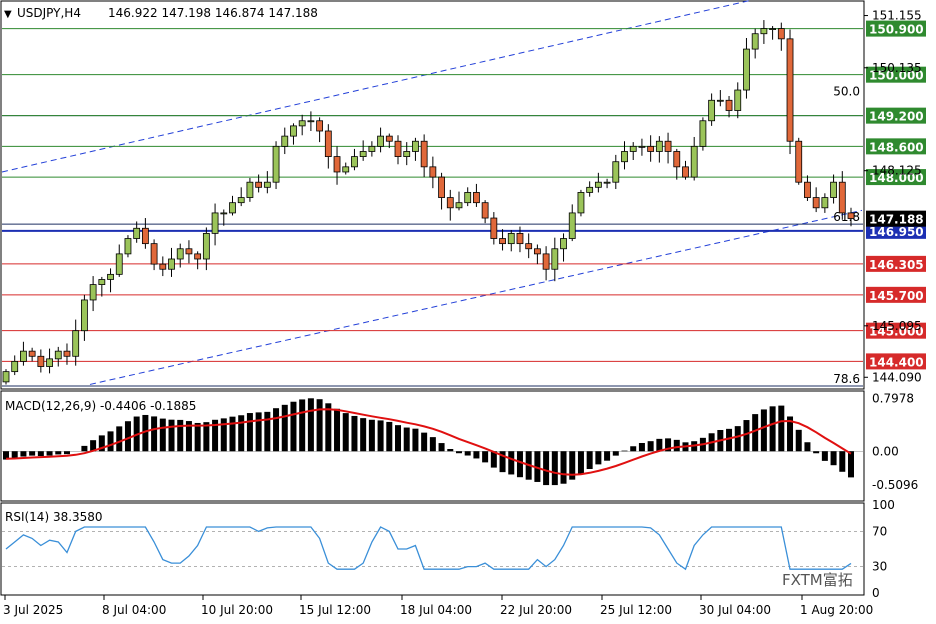 The image size is (936, 624). What do you see at coordinates (100, 406) in the screenshot?
I see `macd-title: MACD(12,26,9) -0.4406 -0.1885` at bounding box center [100, 406].